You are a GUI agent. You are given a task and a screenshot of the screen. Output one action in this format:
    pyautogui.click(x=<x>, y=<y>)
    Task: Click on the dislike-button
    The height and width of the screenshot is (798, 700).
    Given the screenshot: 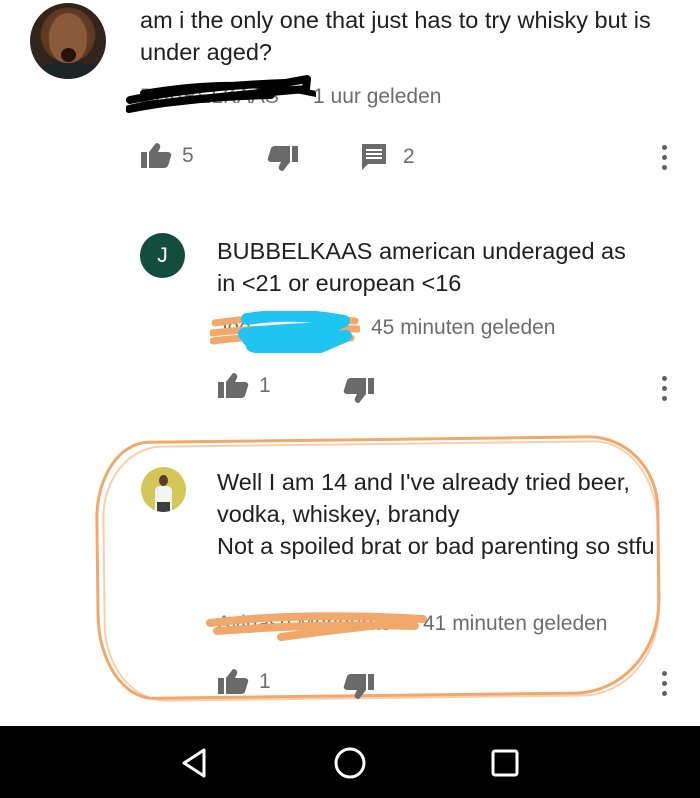 What is the action you would take?
    pyautogui.click(x=358, y=686)
    